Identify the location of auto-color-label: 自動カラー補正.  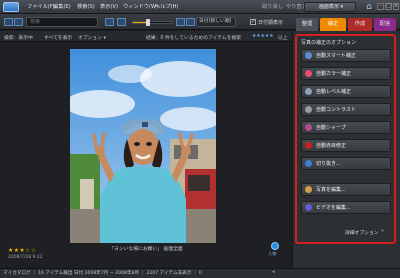
(334, 74).